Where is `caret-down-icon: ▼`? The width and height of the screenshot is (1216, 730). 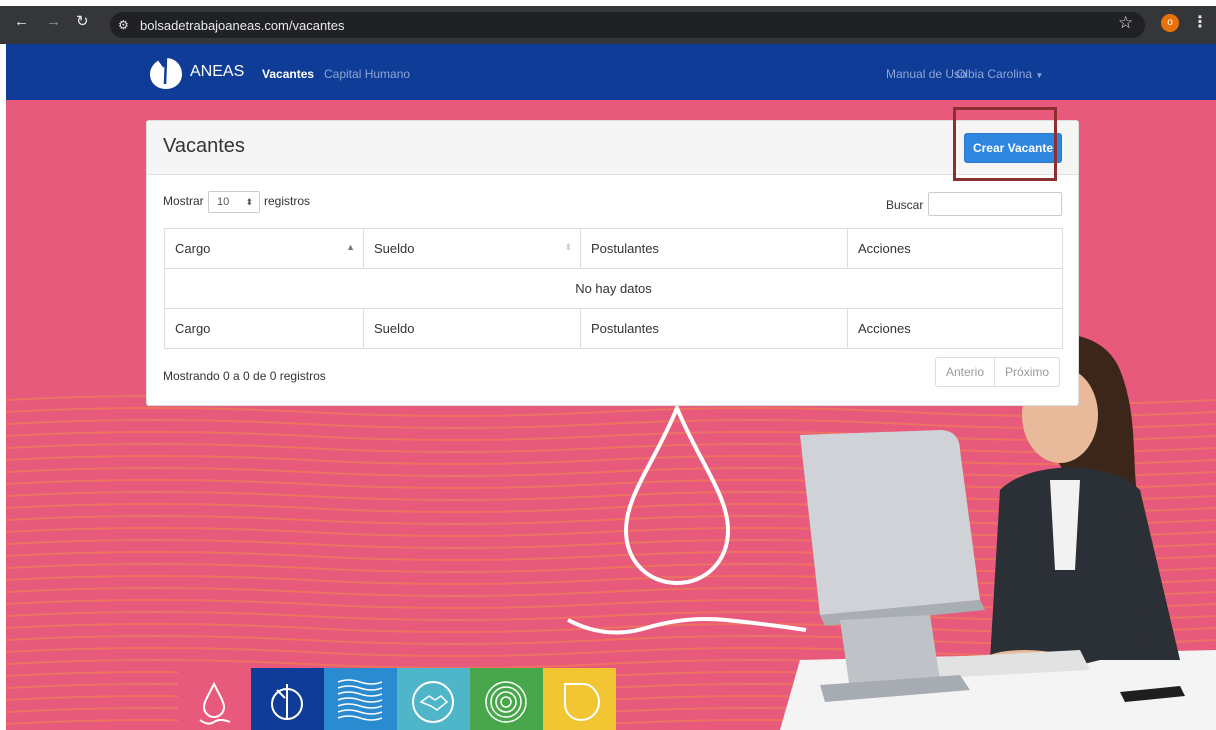
caret-down-icon: ▼ is located at coordinates (1039, 75).